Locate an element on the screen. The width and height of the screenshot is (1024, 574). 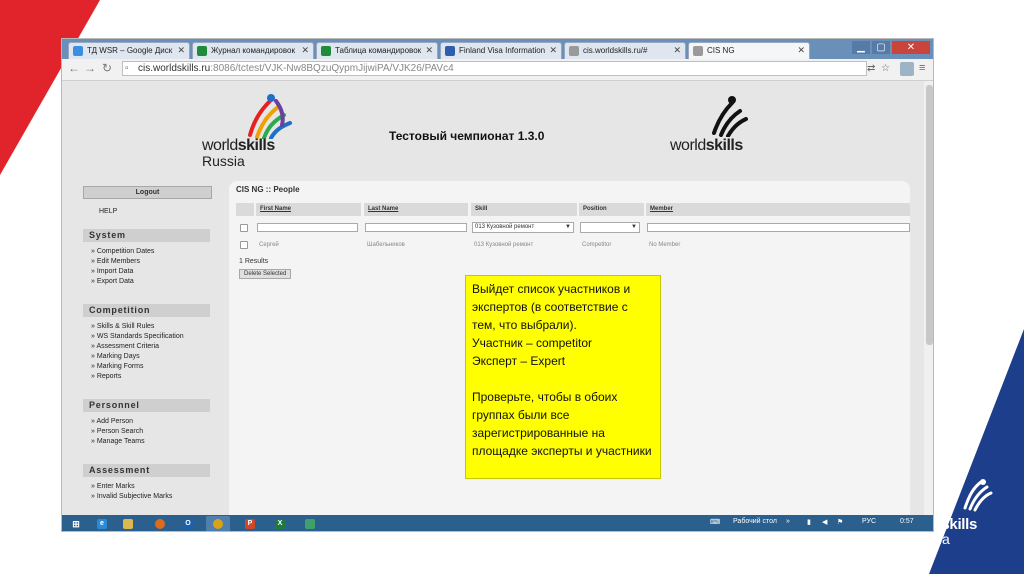
logout-button: Logout is located at coordinates (147, 192).